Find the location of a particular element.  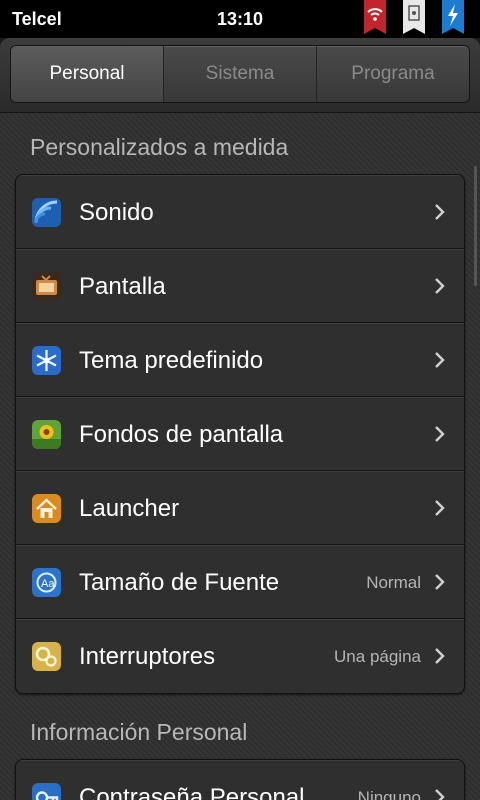

settings-item-fondos: Fondos de pantalla is located at coordinates (240, 434).